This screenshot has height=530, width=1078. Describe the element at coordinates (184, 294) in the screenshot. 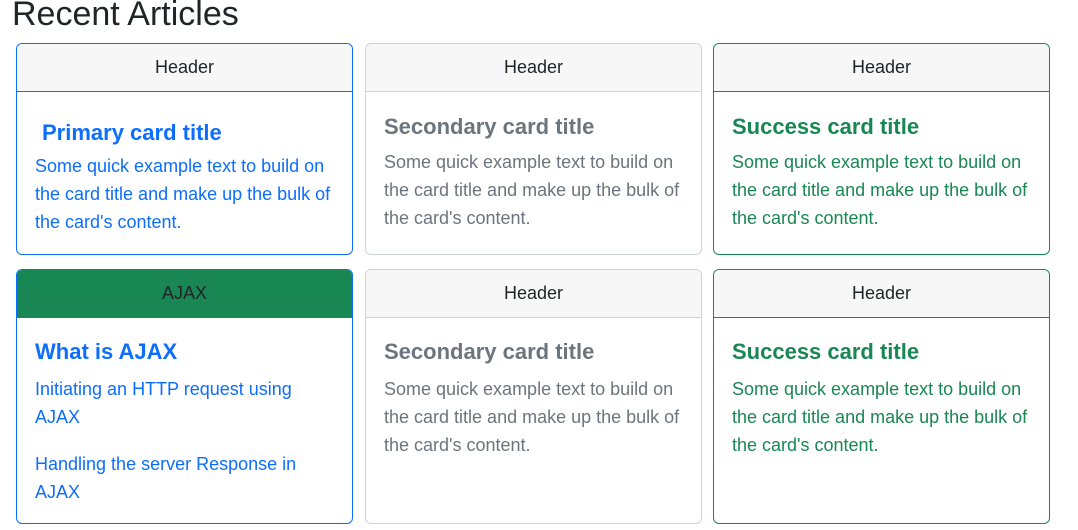

I see `card-header: AJAX` at that location.